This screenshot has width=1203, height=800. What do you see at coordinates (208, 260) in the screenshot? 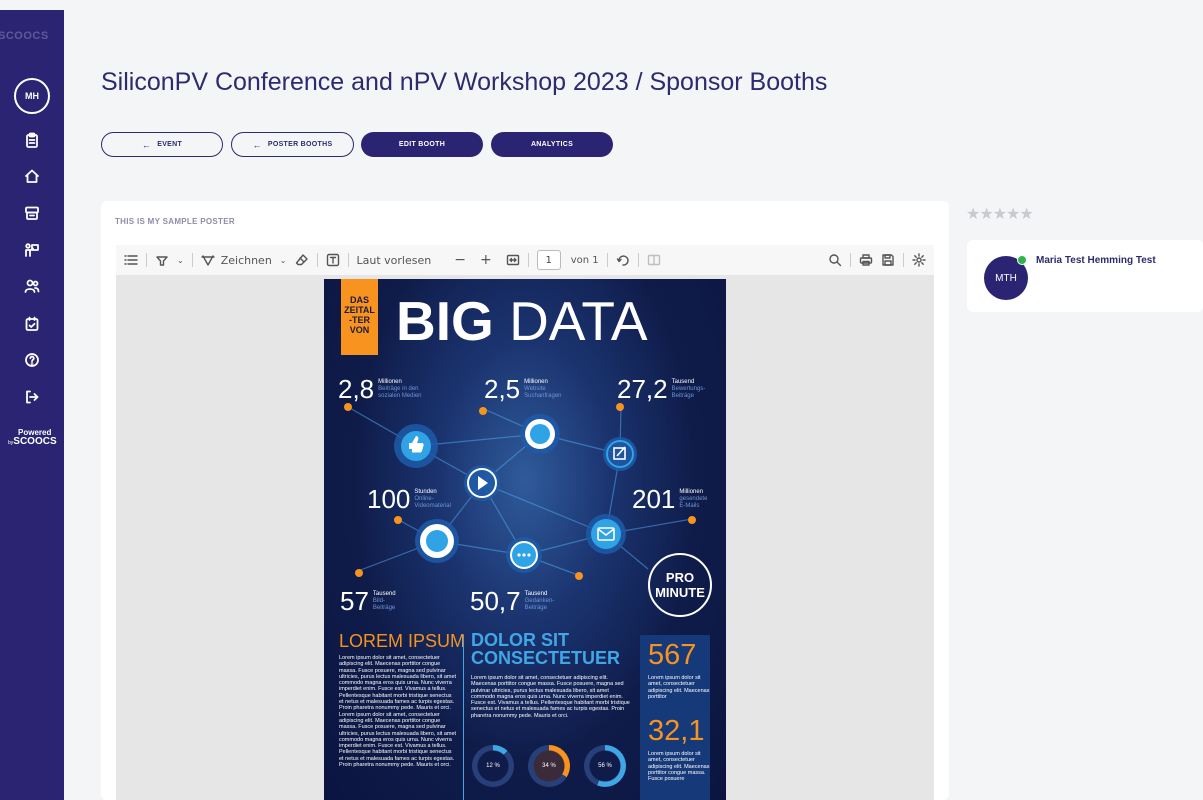
I see `draw-icon` at bounding box center [208, 260].